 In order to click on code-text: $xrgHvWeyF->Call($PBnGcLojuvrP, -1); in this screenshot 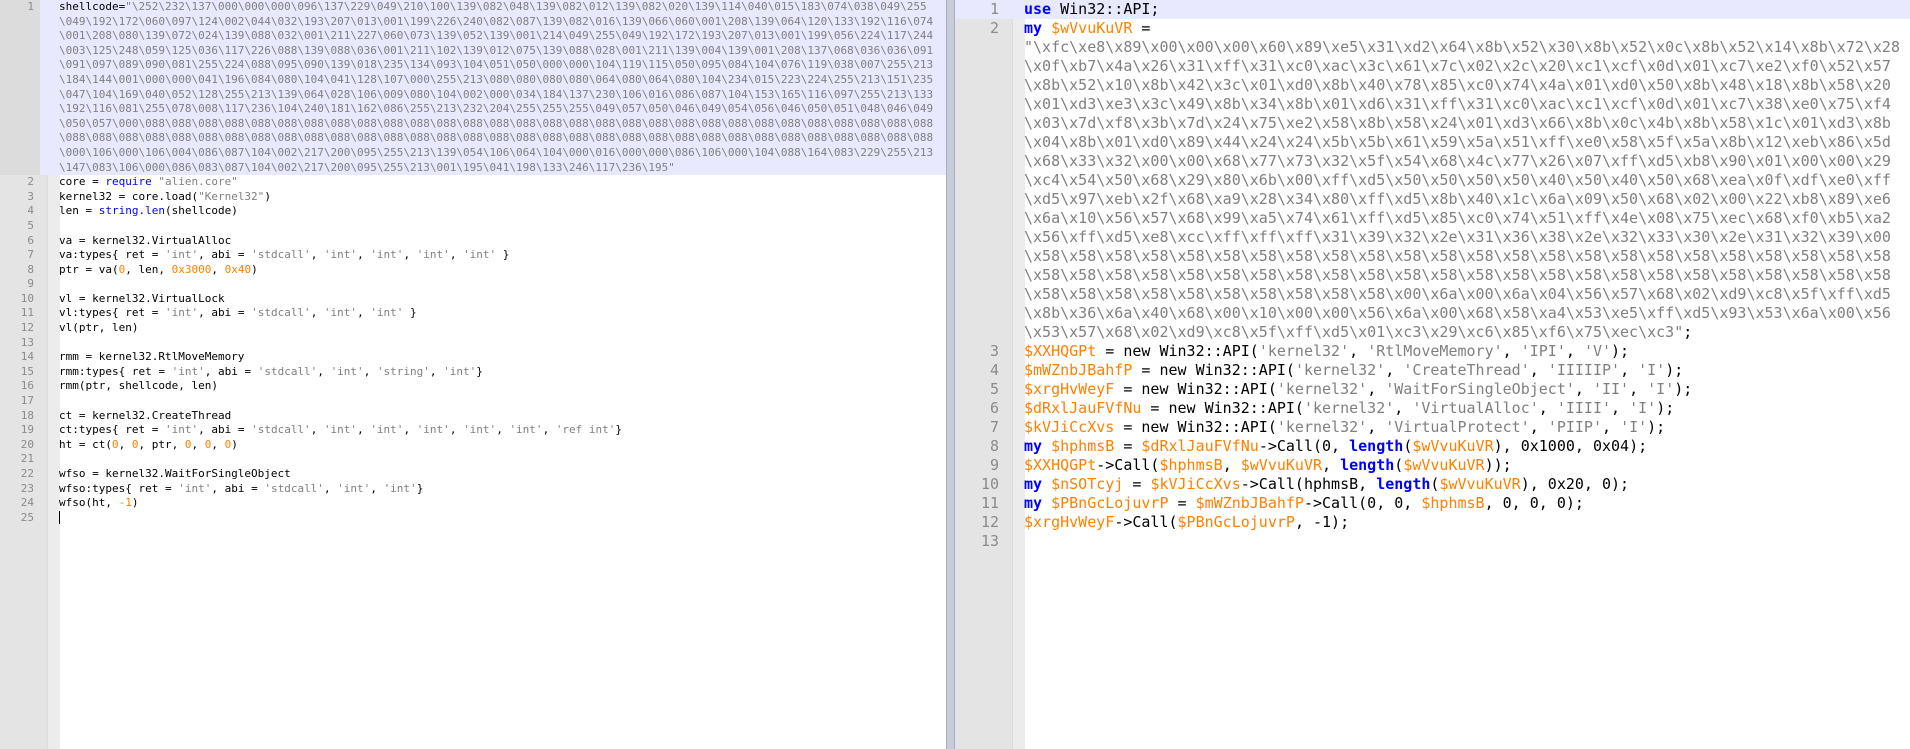, I will do `click(1462, 522)`.